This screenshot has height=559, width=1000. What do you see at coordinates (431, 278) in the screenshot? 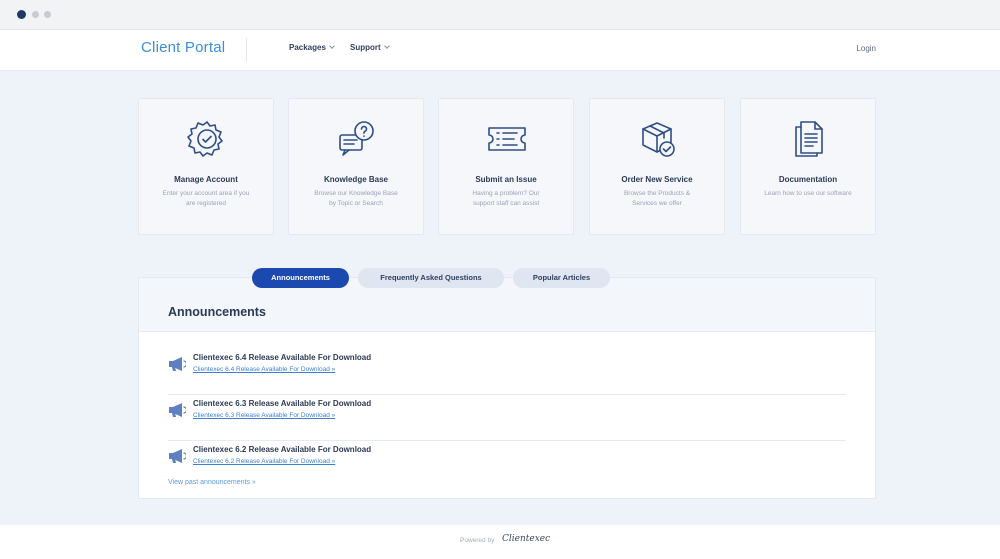
I see `tab-faq: Frequently Asked Questions` at bounding box center [431, 278].